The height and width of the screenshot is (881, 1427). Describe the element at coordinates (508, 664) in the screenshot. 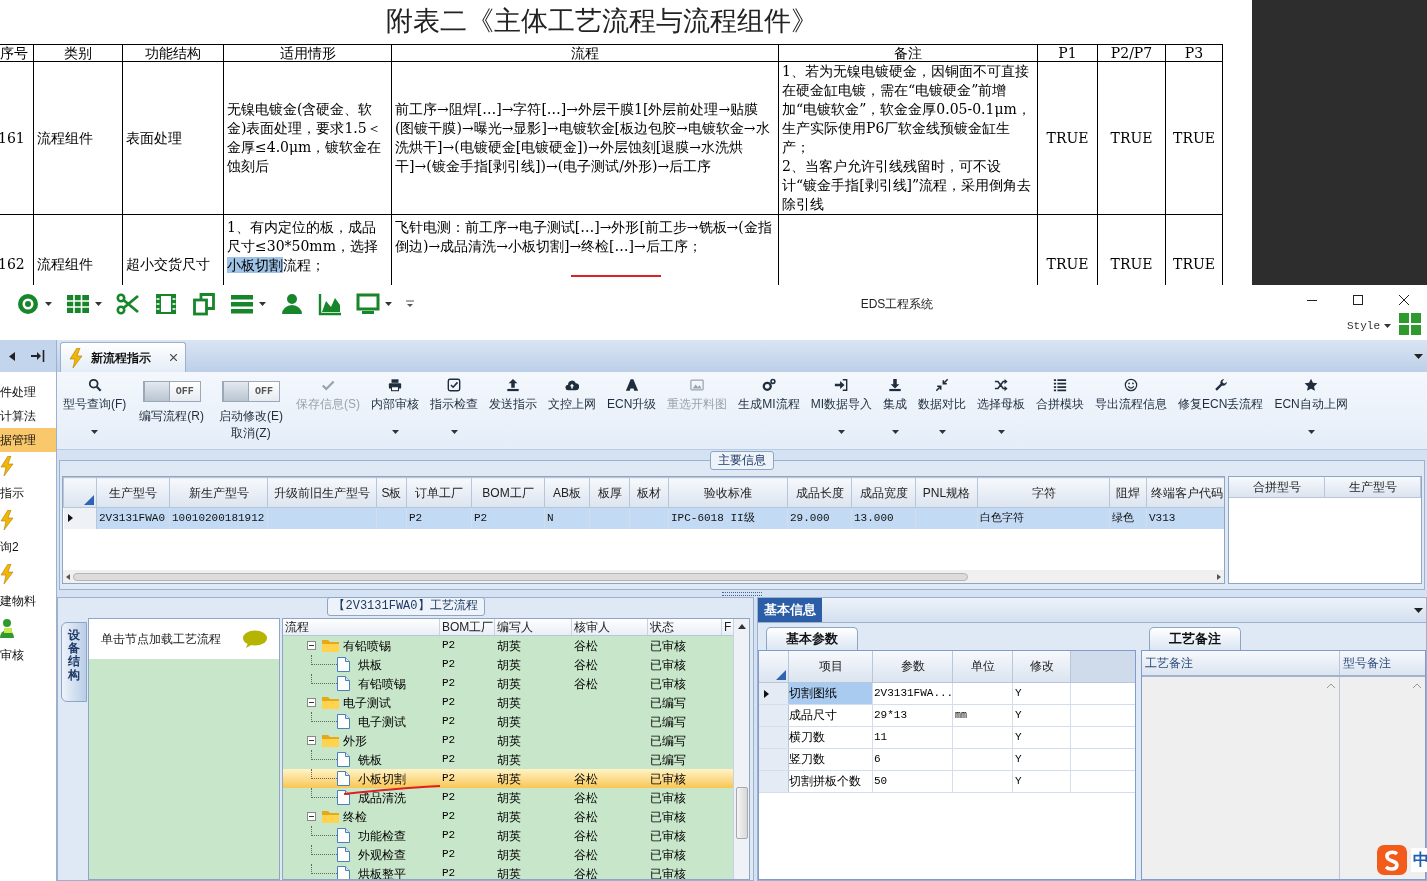

I see `tree-row: 烘板 P2 胡英 谷松 已审核` at that location.